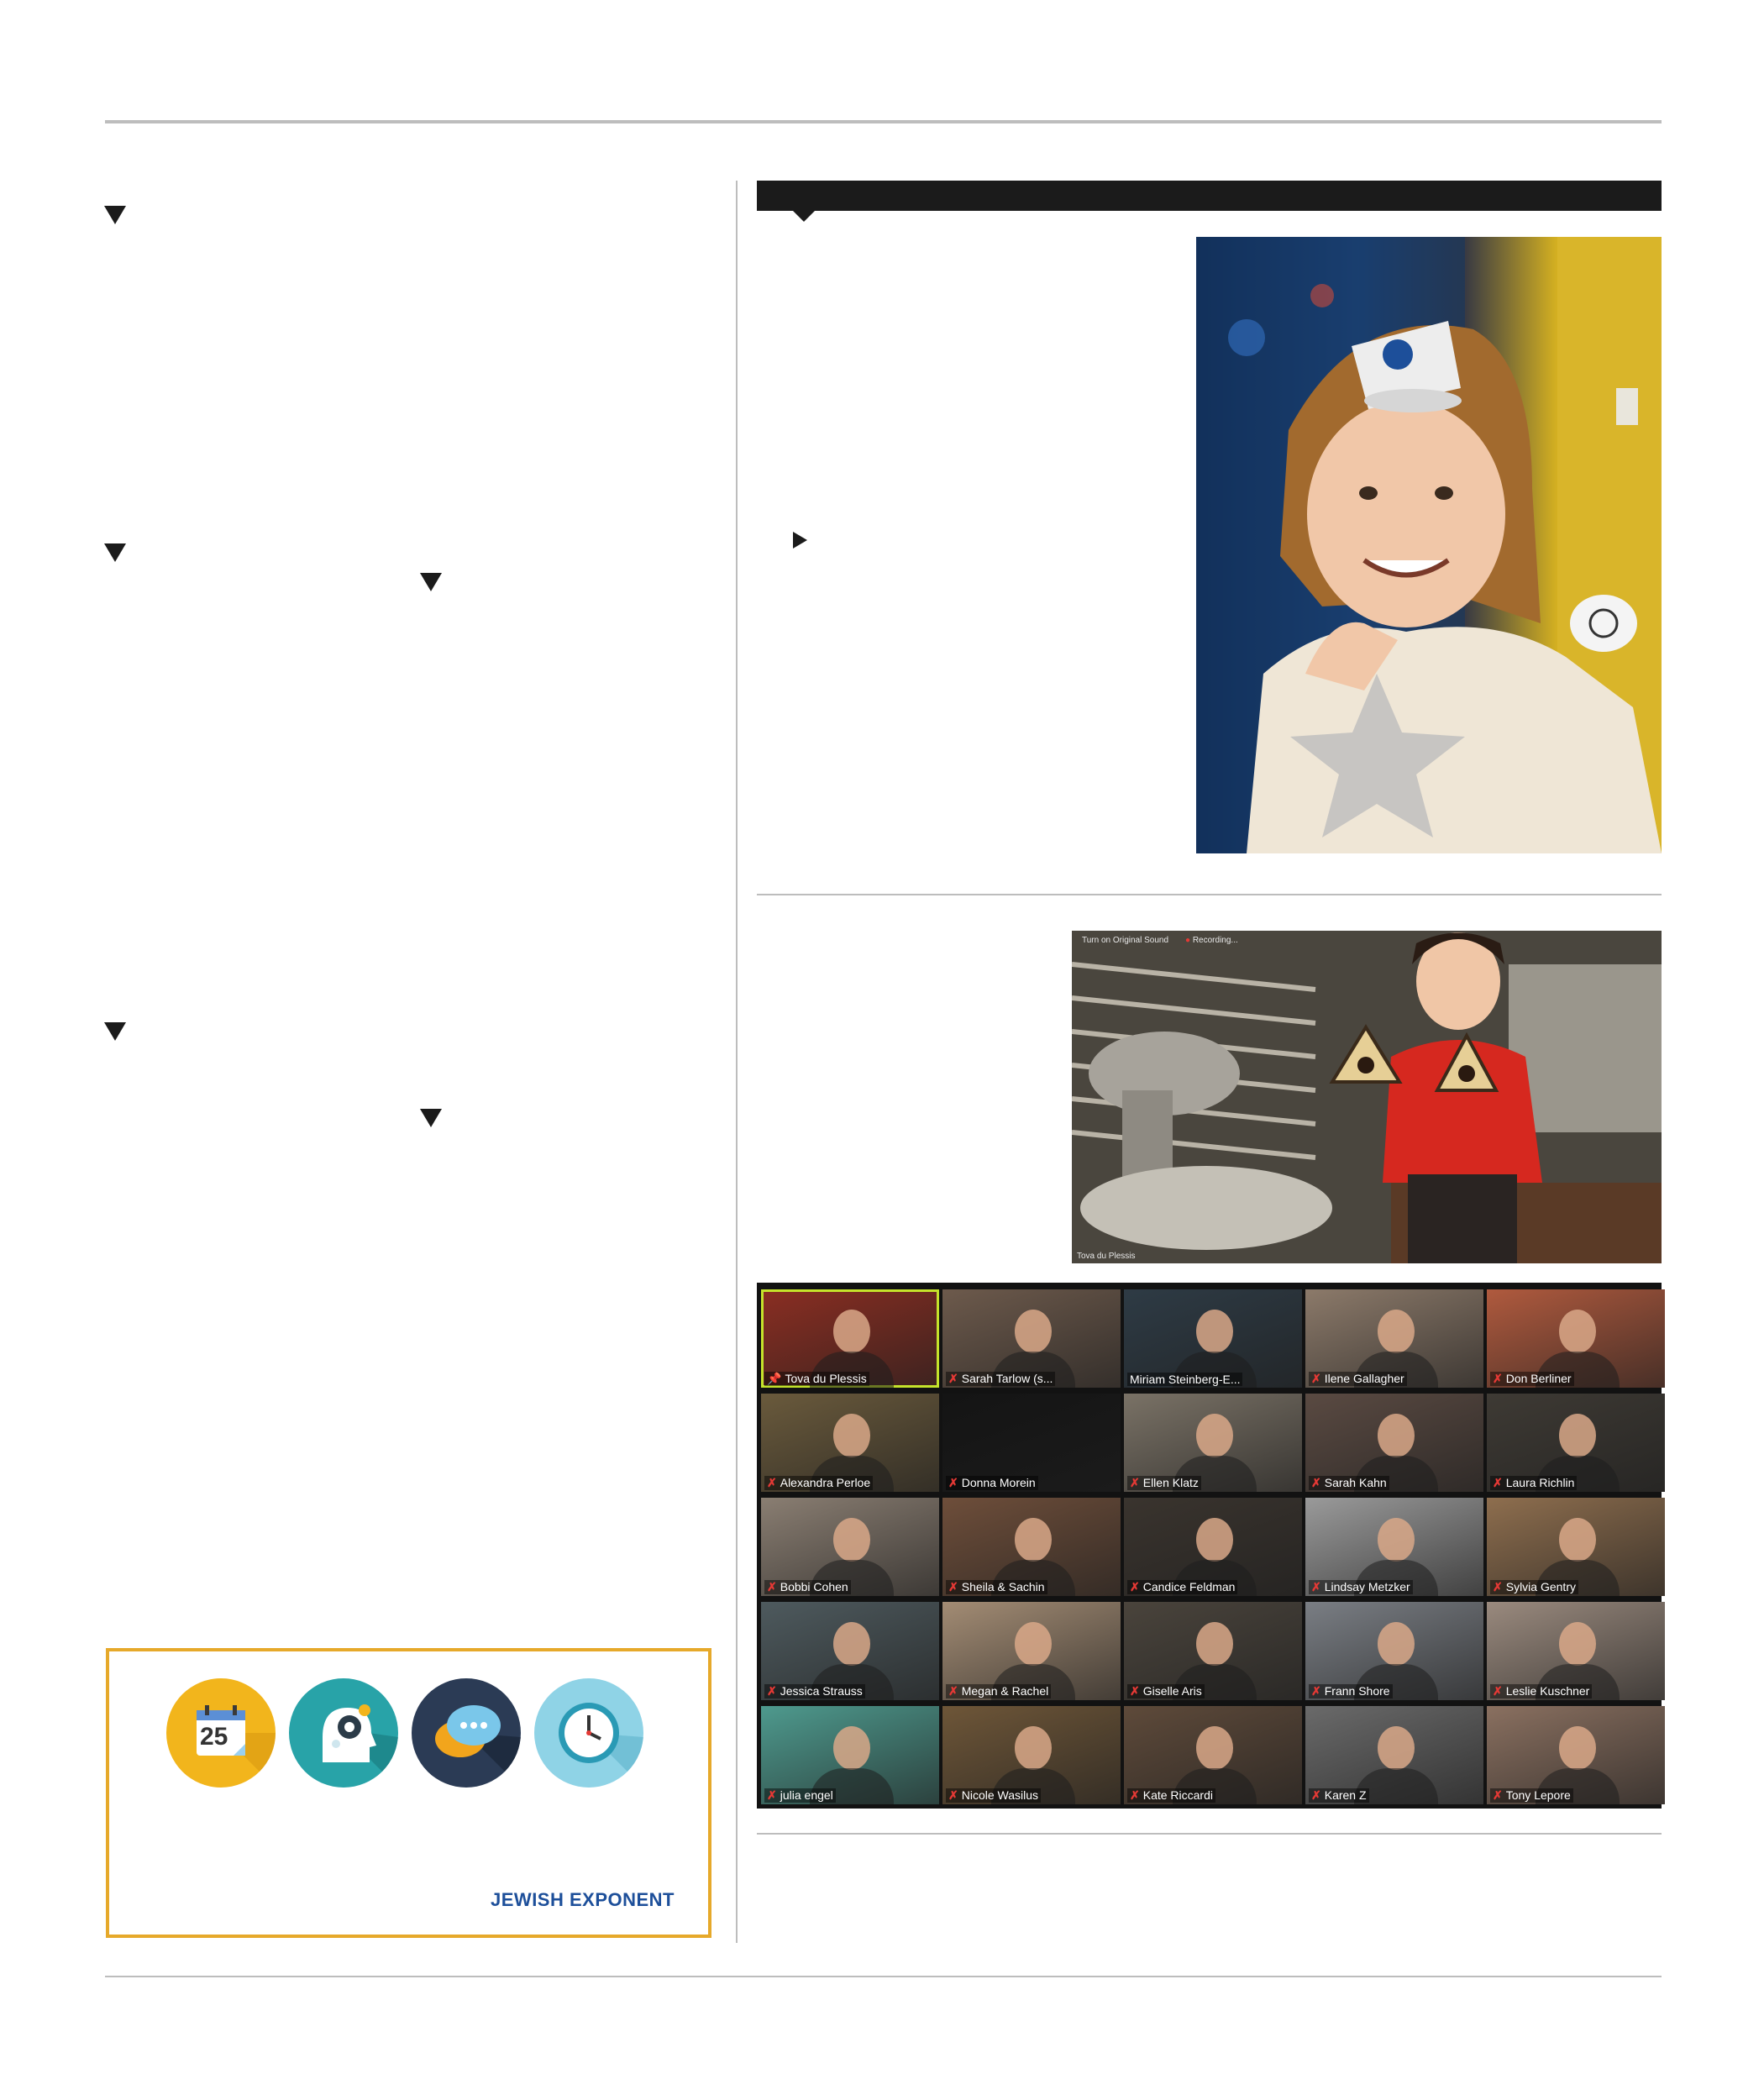 The width and height of the screenshot is (1764, 2079). Describe the element at coordinates (1357, 1691) in the screenshot. I see `participant-name-text: Frann Shore` at that location.